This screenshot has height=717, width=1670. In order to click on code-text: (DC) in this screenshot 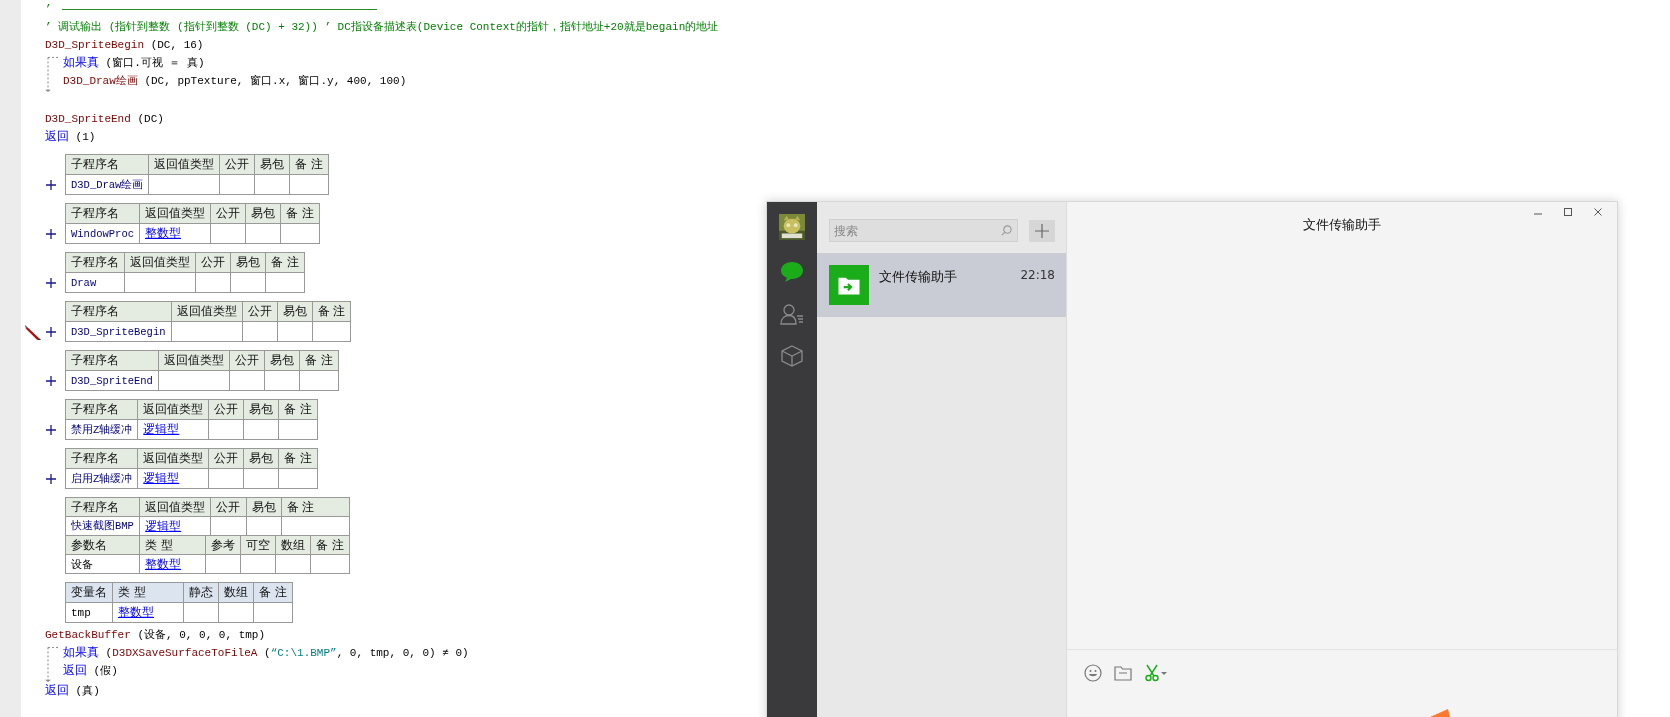, I will do `click(150, 119)`.